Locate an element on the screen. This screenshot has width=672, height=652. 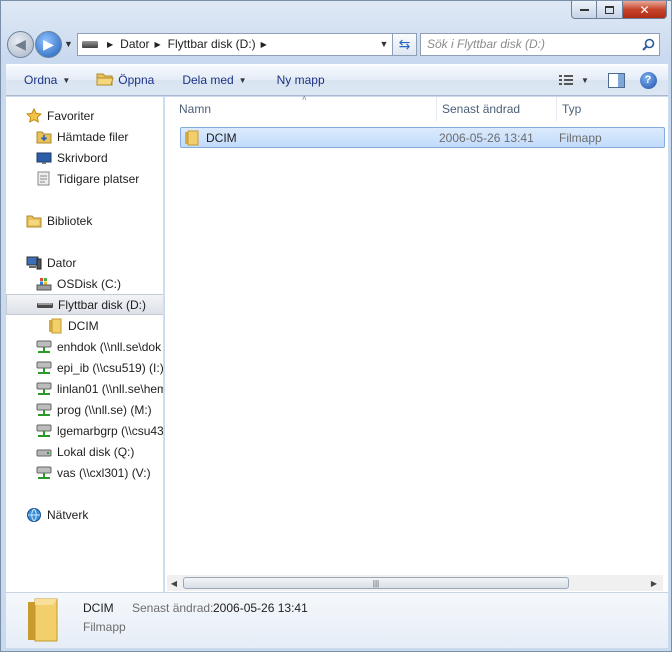
ordna-button: Ordna ▼ is located at coordinates (47, 80).